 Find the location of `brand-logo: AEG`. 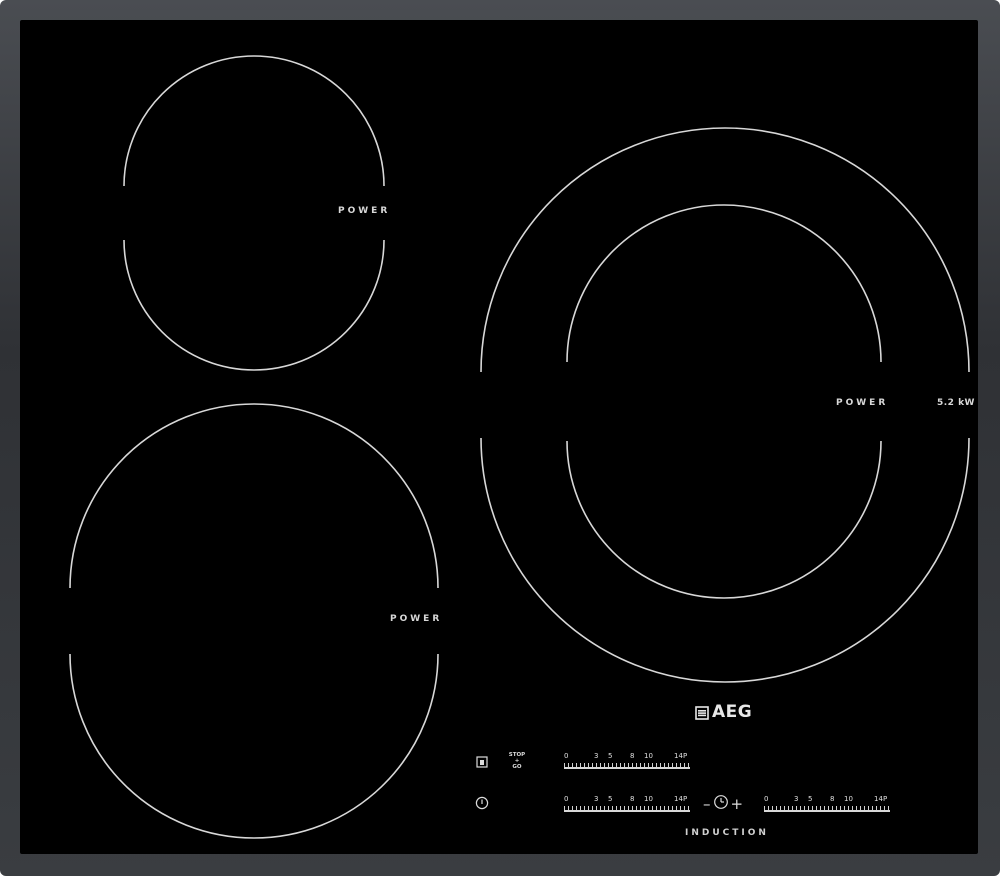

brand-logo: AEG is located at coordinates (723, 712).